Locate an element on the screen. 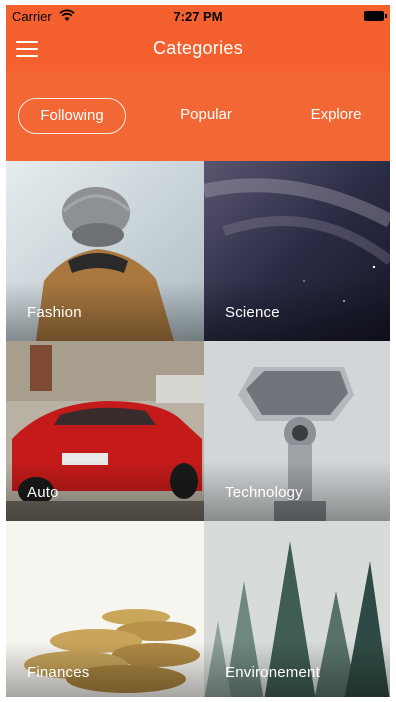 The height and width of the screenshot is (702, 396). category-tile-technology: Technology is located at coordinates (297, 431).